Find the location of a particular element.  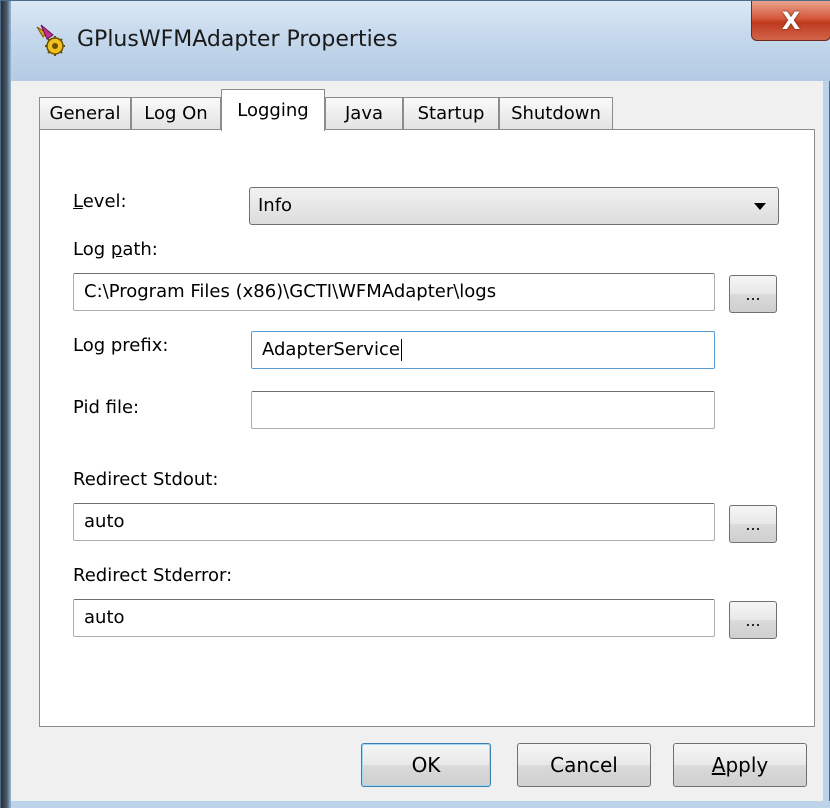

tab-logging: Logging is located at coordinates (273, 110).